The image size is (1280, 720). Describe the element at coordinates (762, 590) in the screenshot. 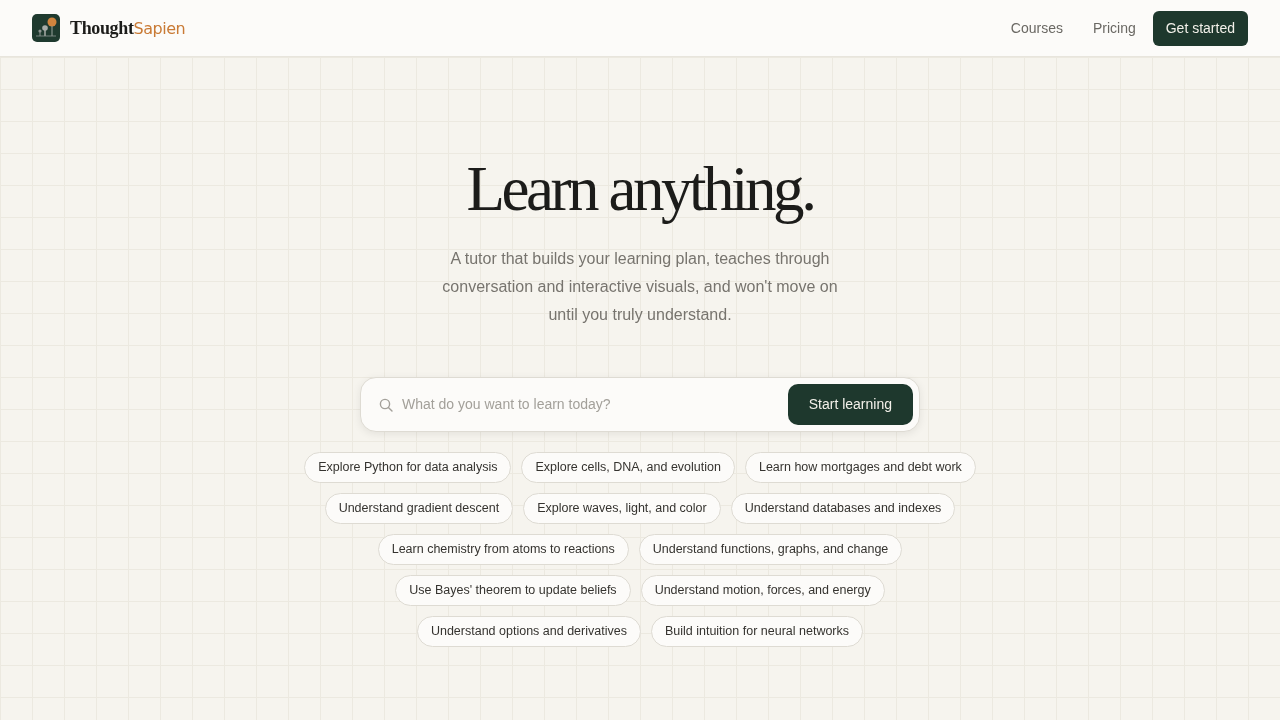

I see `suggestion-chip: Understand motion, forces, and energy` at that location.